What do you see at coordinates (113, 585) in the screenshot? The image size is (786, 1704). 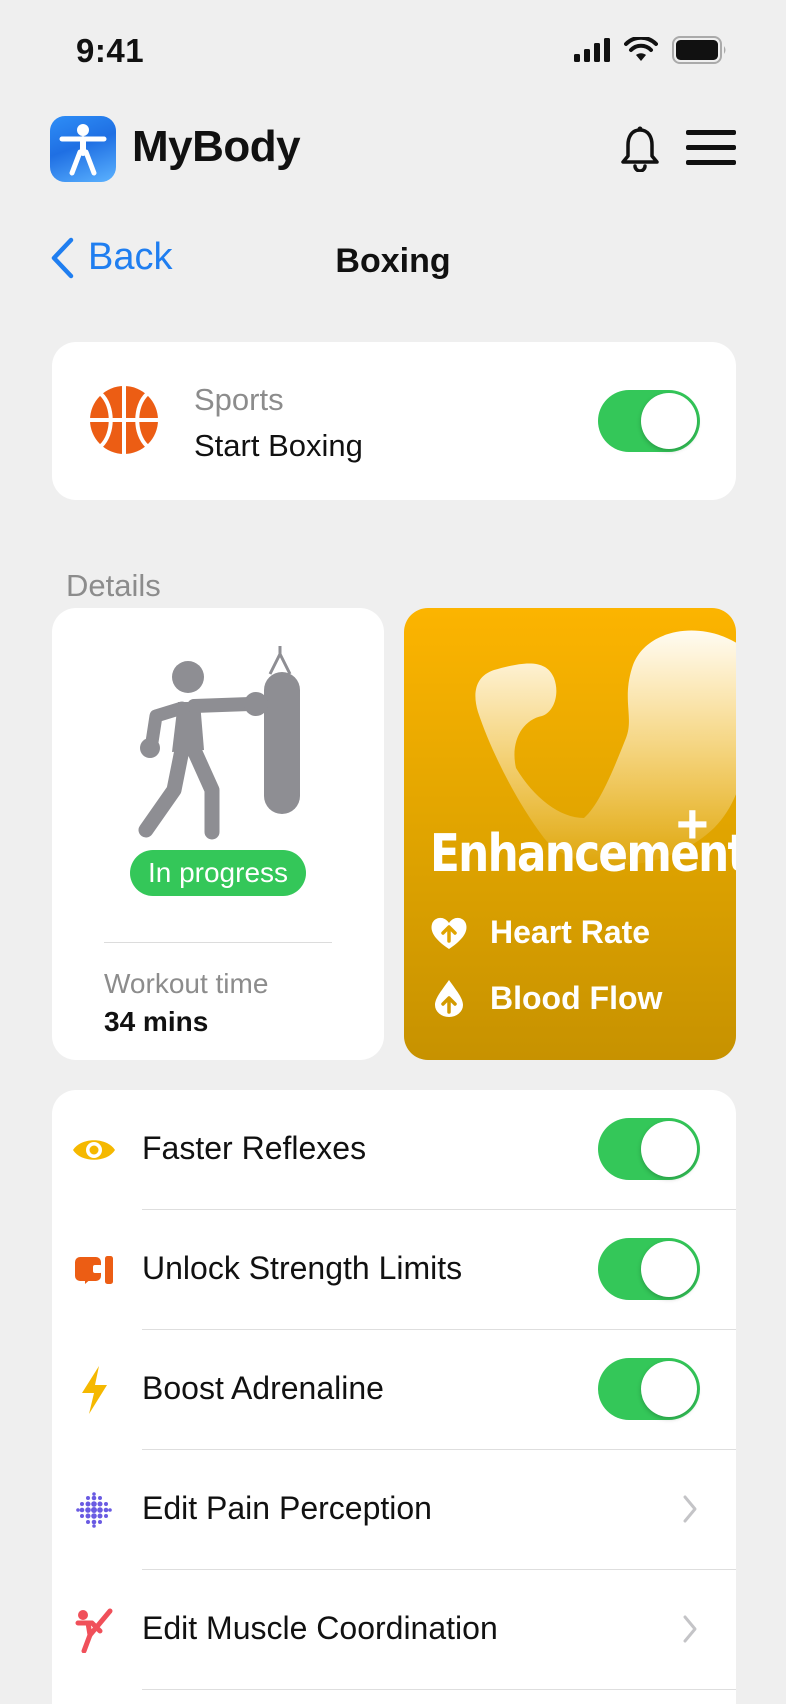 I see `details-section-label: Details` at bounding box center [113, 585].